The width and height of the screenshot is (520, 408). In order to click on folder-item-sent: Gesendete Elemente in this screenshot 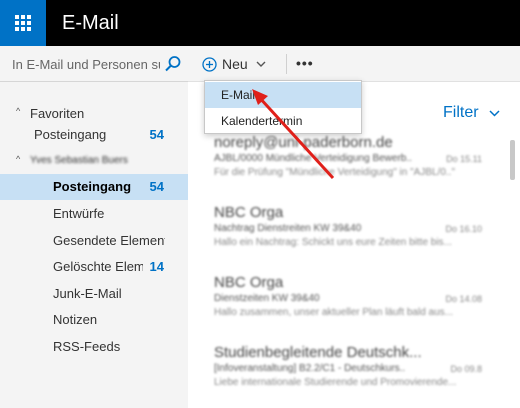, I will do `click(94, 241)`.